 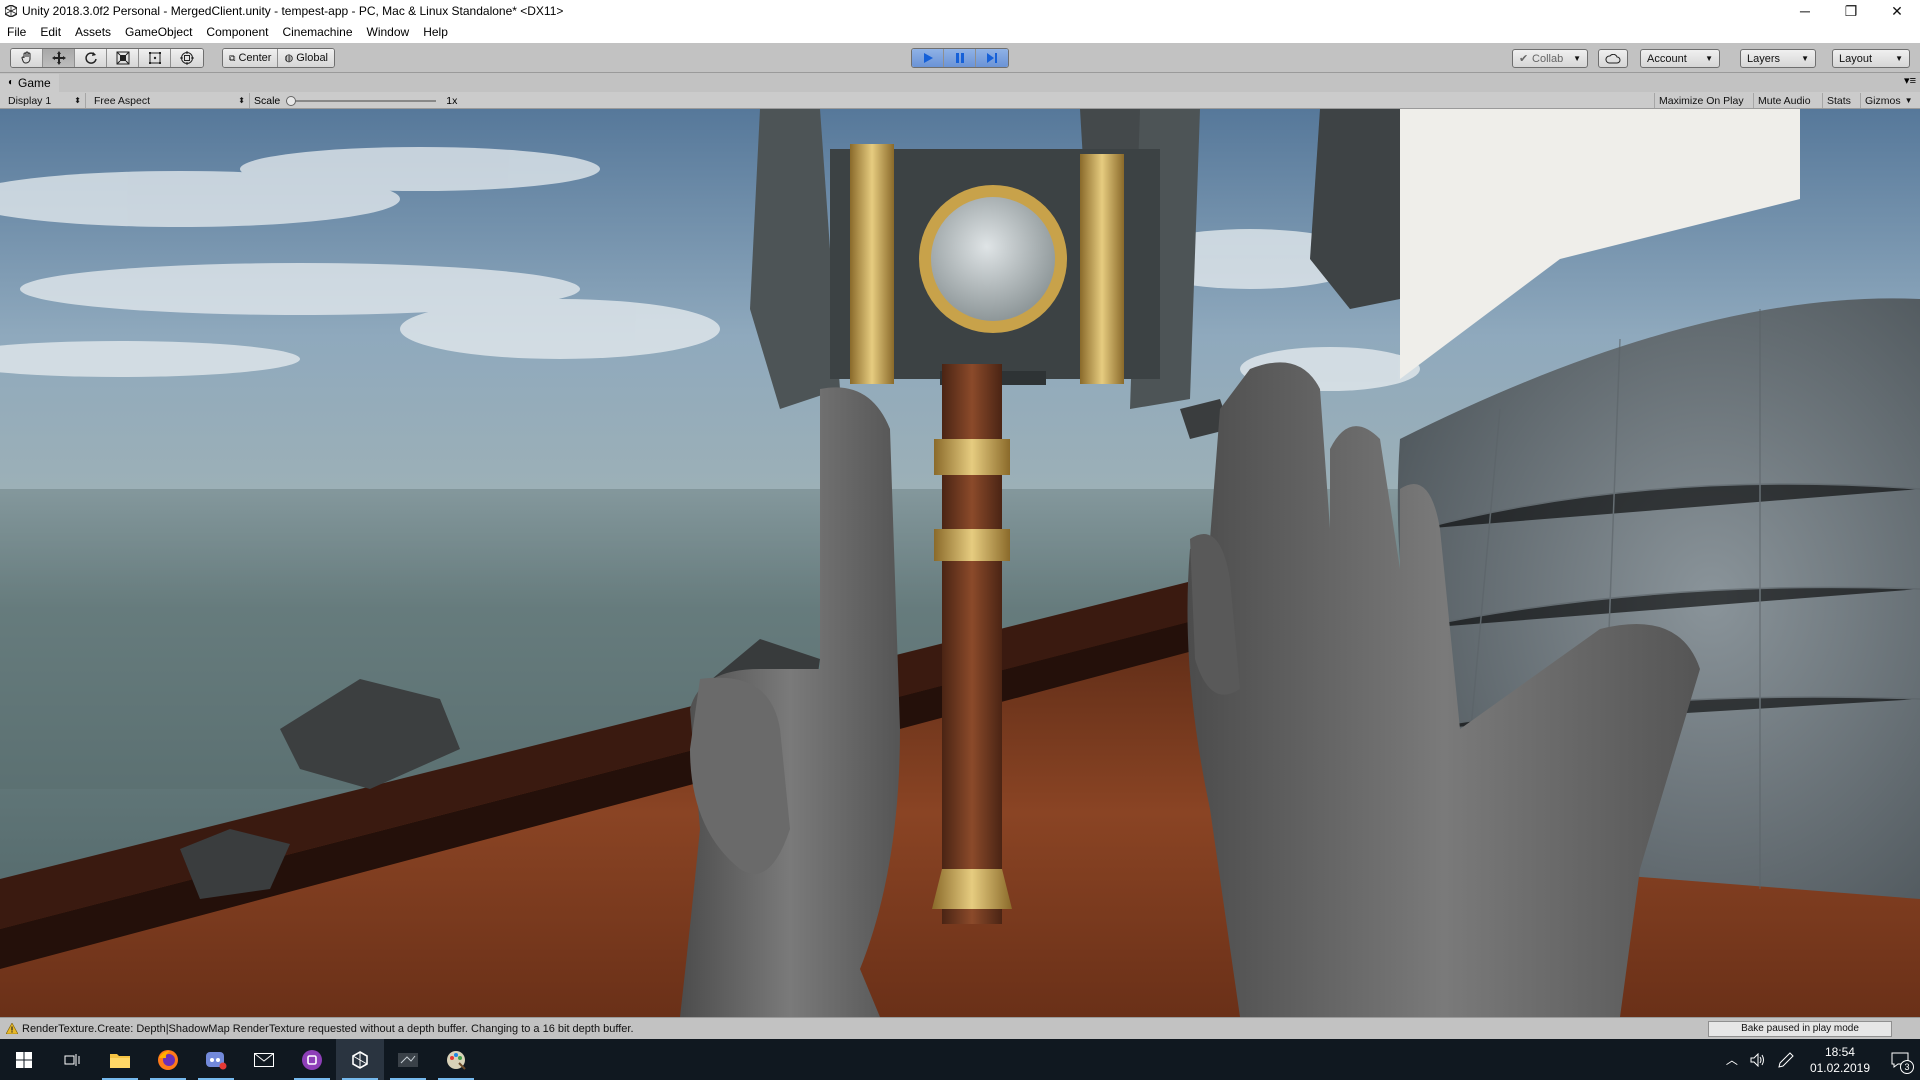 I want to click on show-hidden-icons-button: ︿, so click(x=1732, y=1059).